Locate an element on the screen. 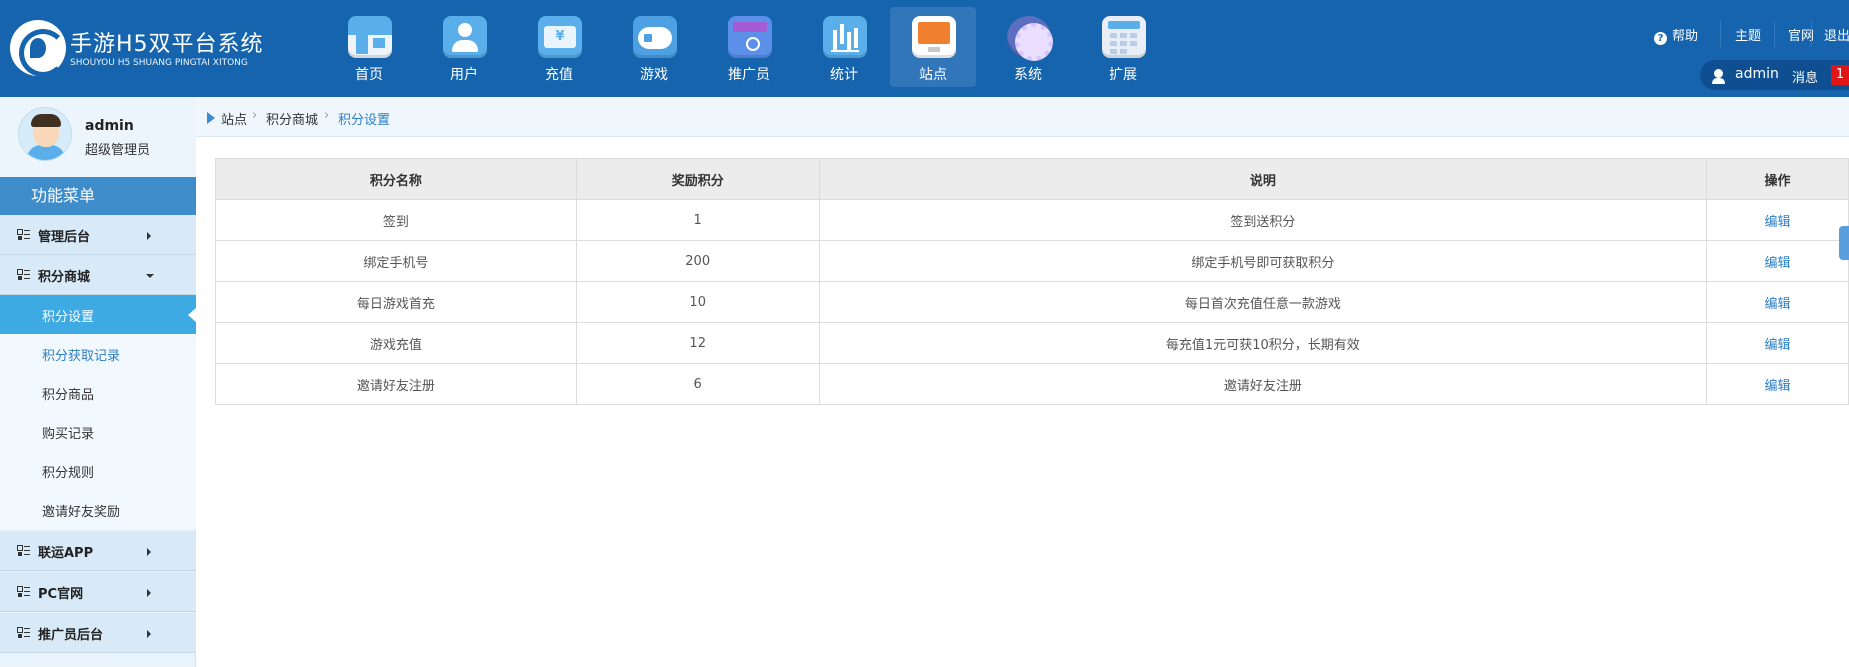 Image resolution: width=1849 pixels, height=667 pixels. nav-item-system: 系统 is located at coordinates (1028, 47).